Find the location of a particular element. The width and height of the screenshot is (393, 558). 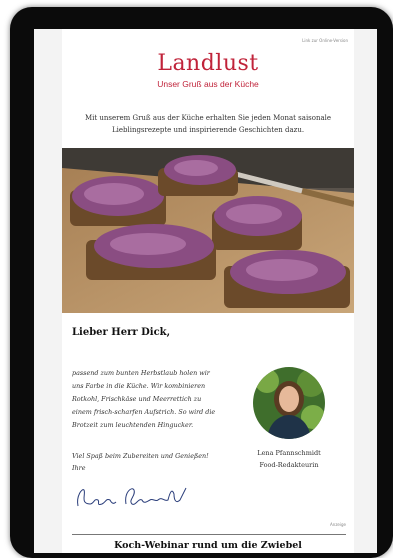

author-caption: Lena Pfannschmidt Food-Redakteurin is located at coordinates (289, 459).